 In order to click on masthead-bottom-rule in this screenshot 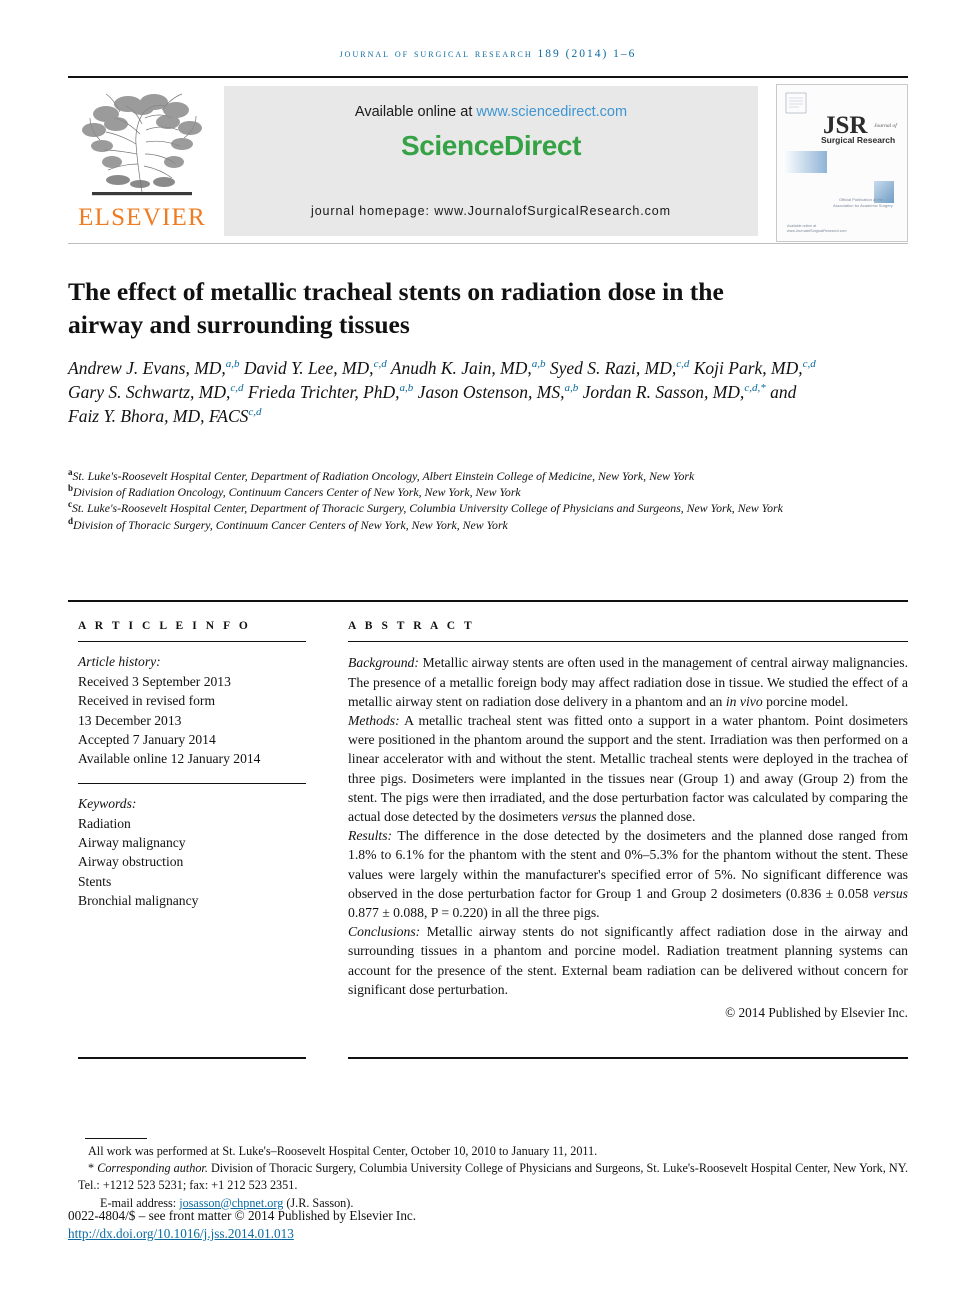, I will do `click(488, 243)`.